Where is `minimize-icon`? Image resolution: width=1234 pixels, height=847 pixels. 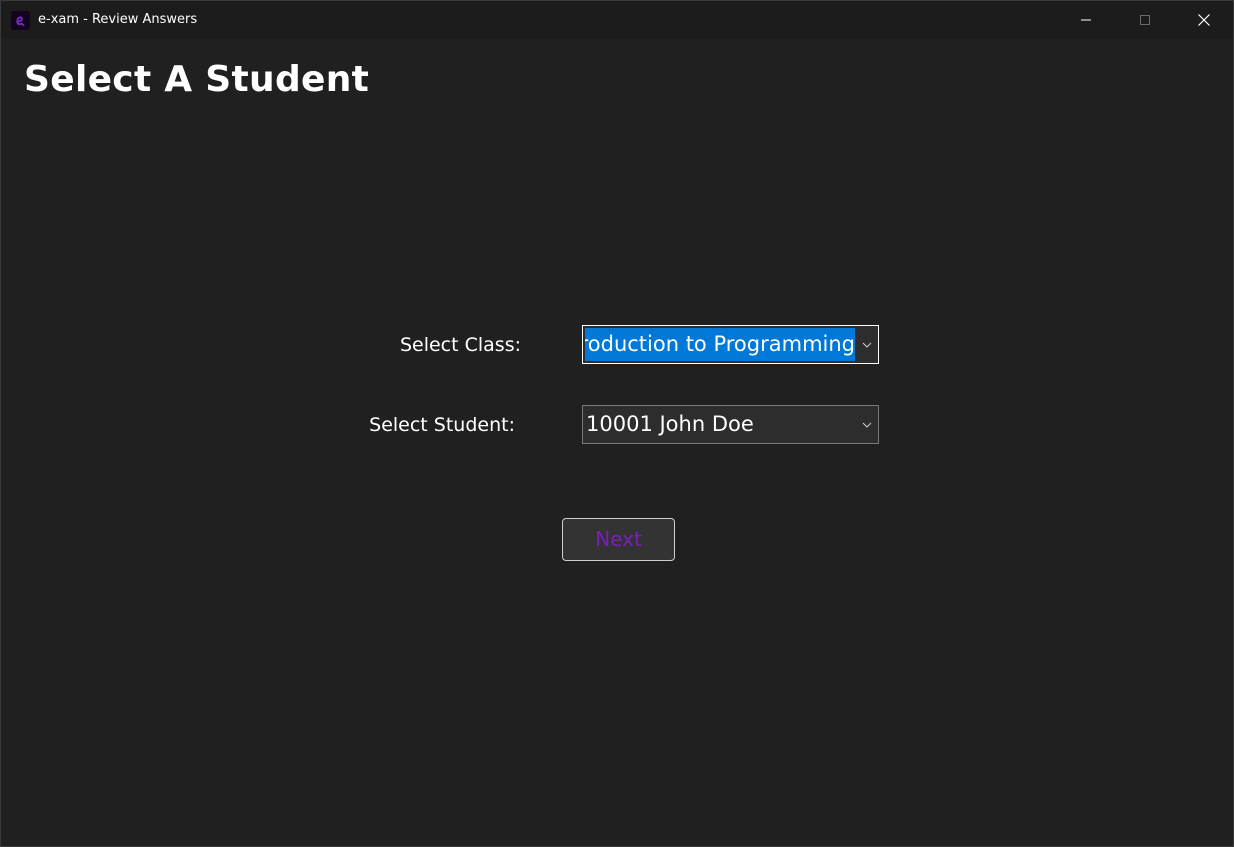
minimize-icon is located at coordinates (1086, 20).